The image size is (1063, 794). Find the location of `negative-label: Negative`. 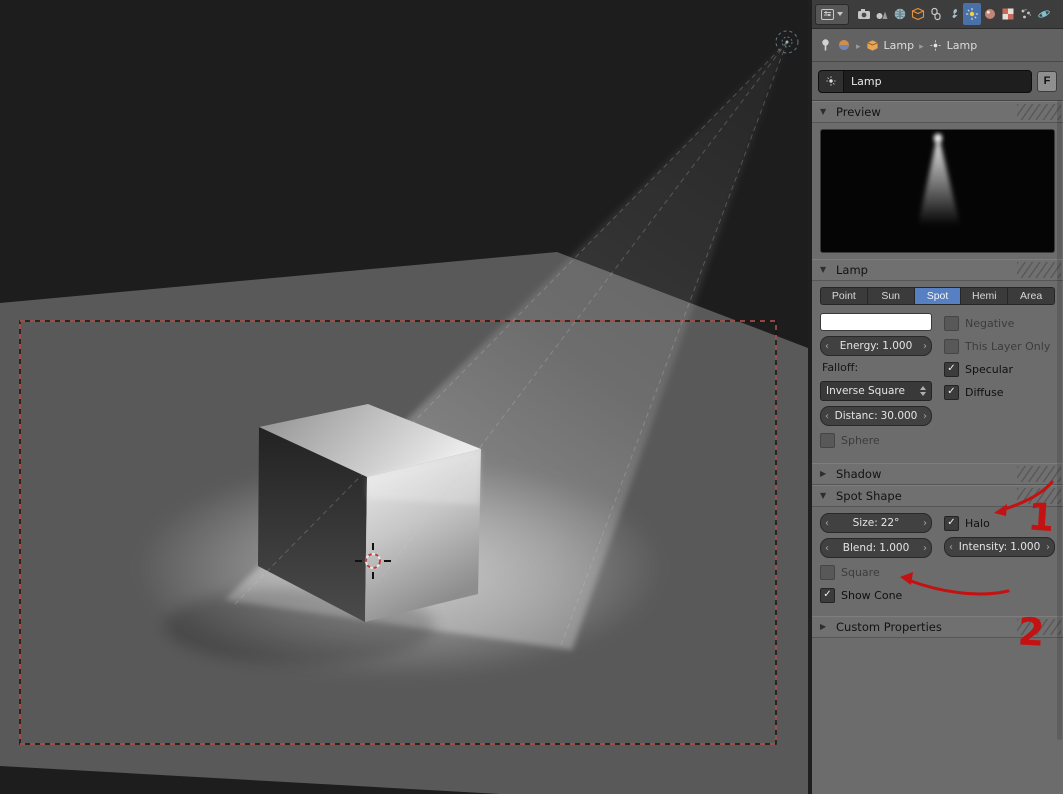

negative-label: Negative is located at coordinates (990, 323).